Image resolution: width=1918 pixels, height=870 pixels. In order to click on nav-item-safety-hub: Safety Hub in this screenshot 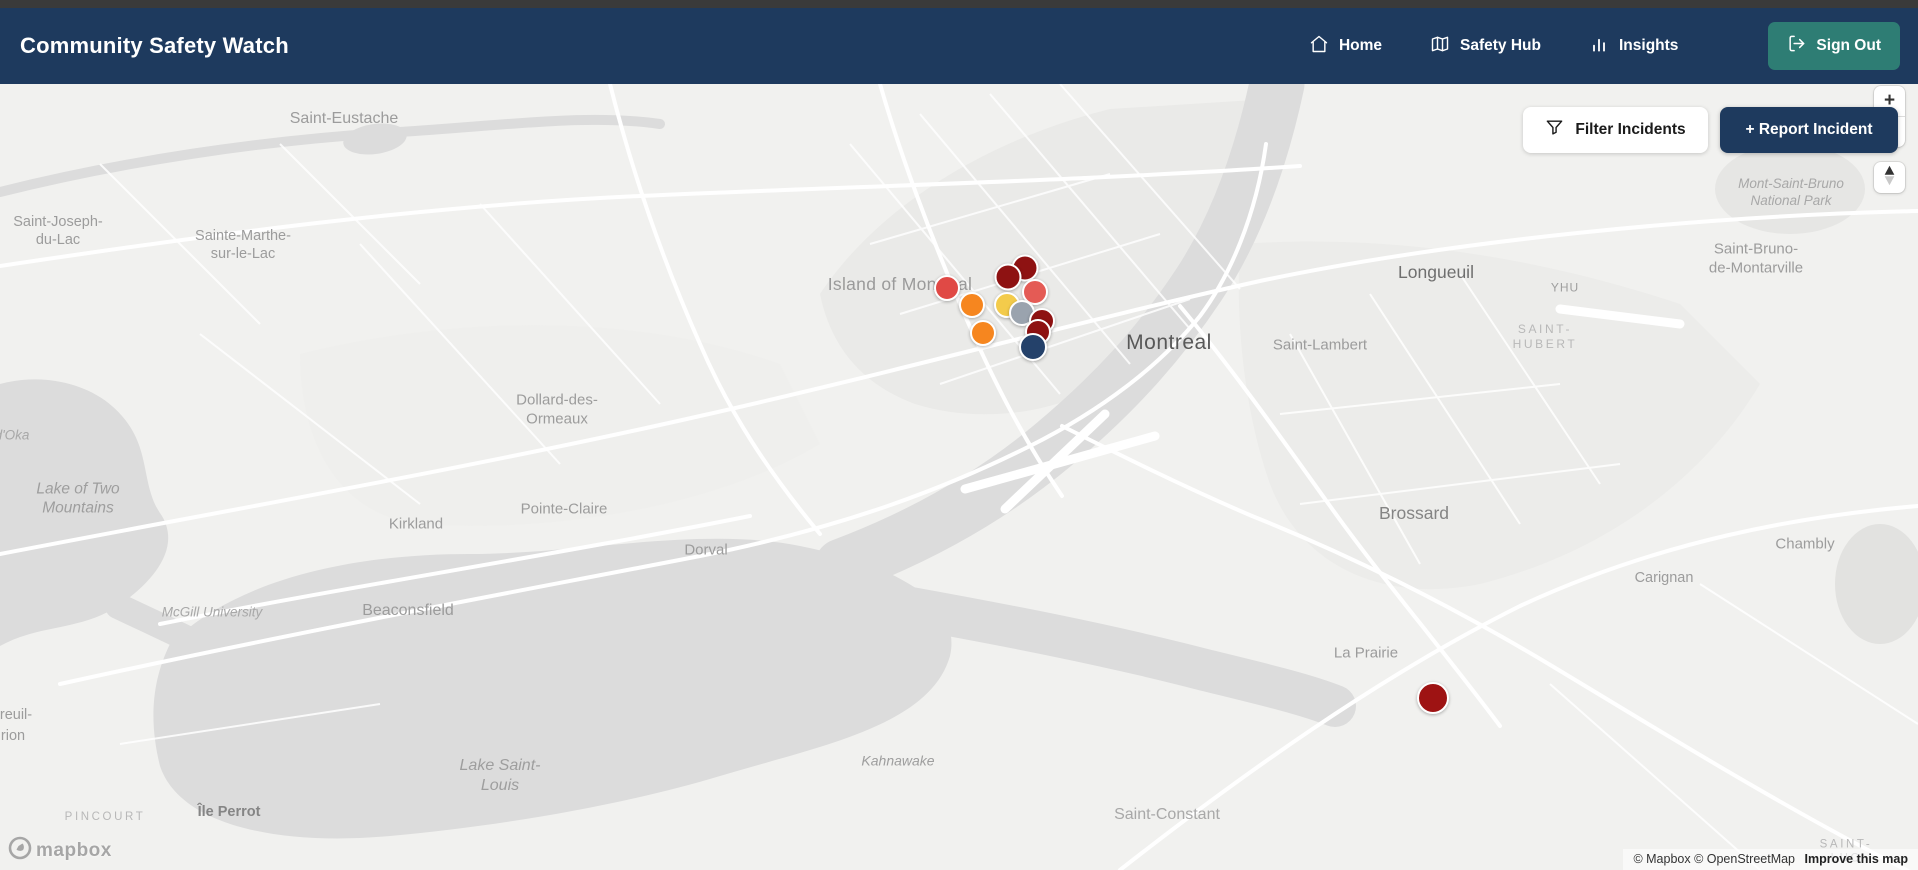, I will do `click(1485, 46)`.